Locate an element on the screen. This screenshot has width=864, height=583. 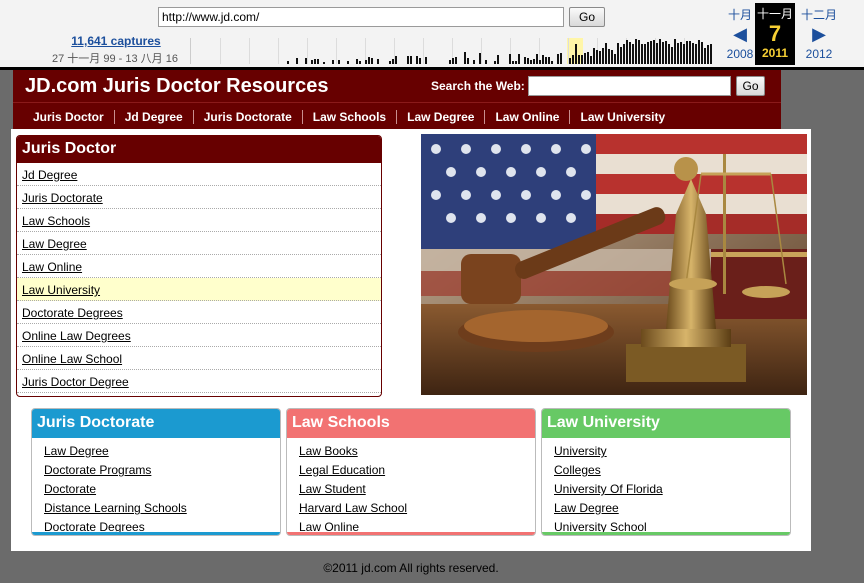
capture-sparkline is located at coordinates (453, 51).